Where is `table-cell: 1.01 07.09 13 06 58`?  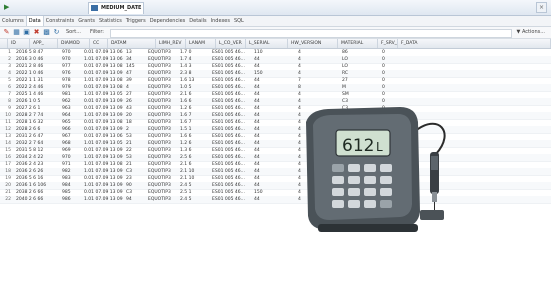 table-cell: 1.01 07.09 13 06 58 is located at coordinates (103, 59).